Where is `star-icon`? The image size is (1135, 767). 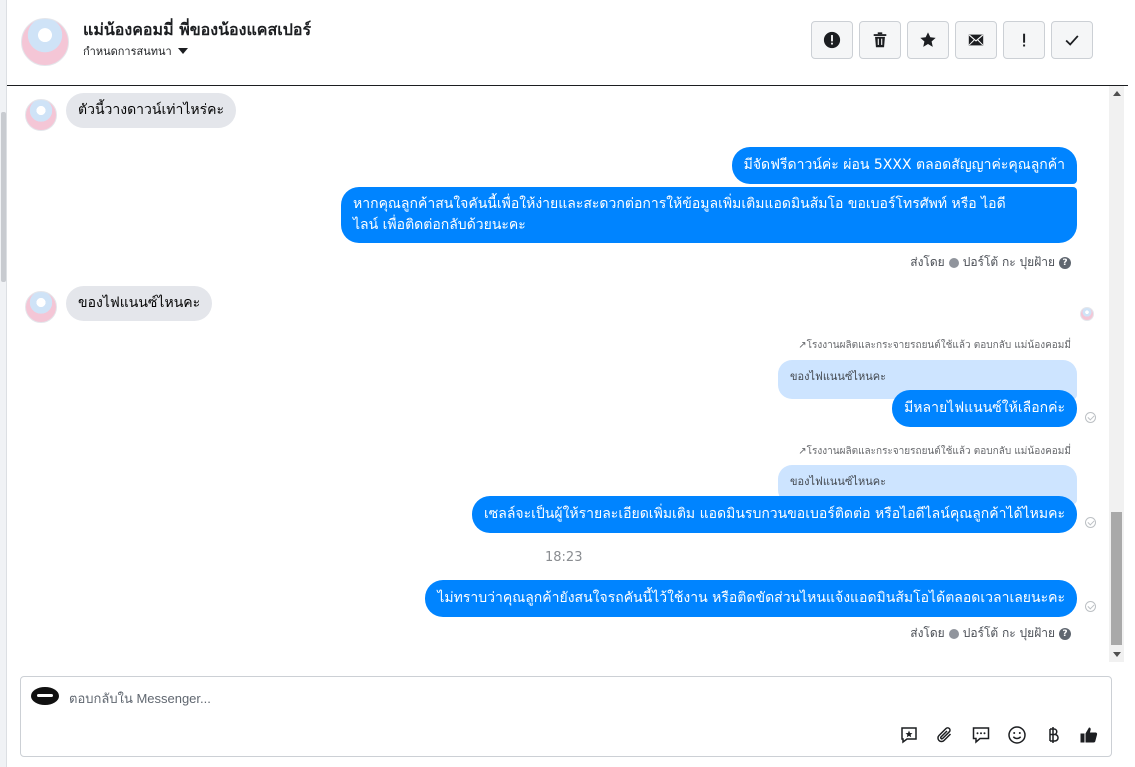
star-icon is located at coordinates (928, 39).